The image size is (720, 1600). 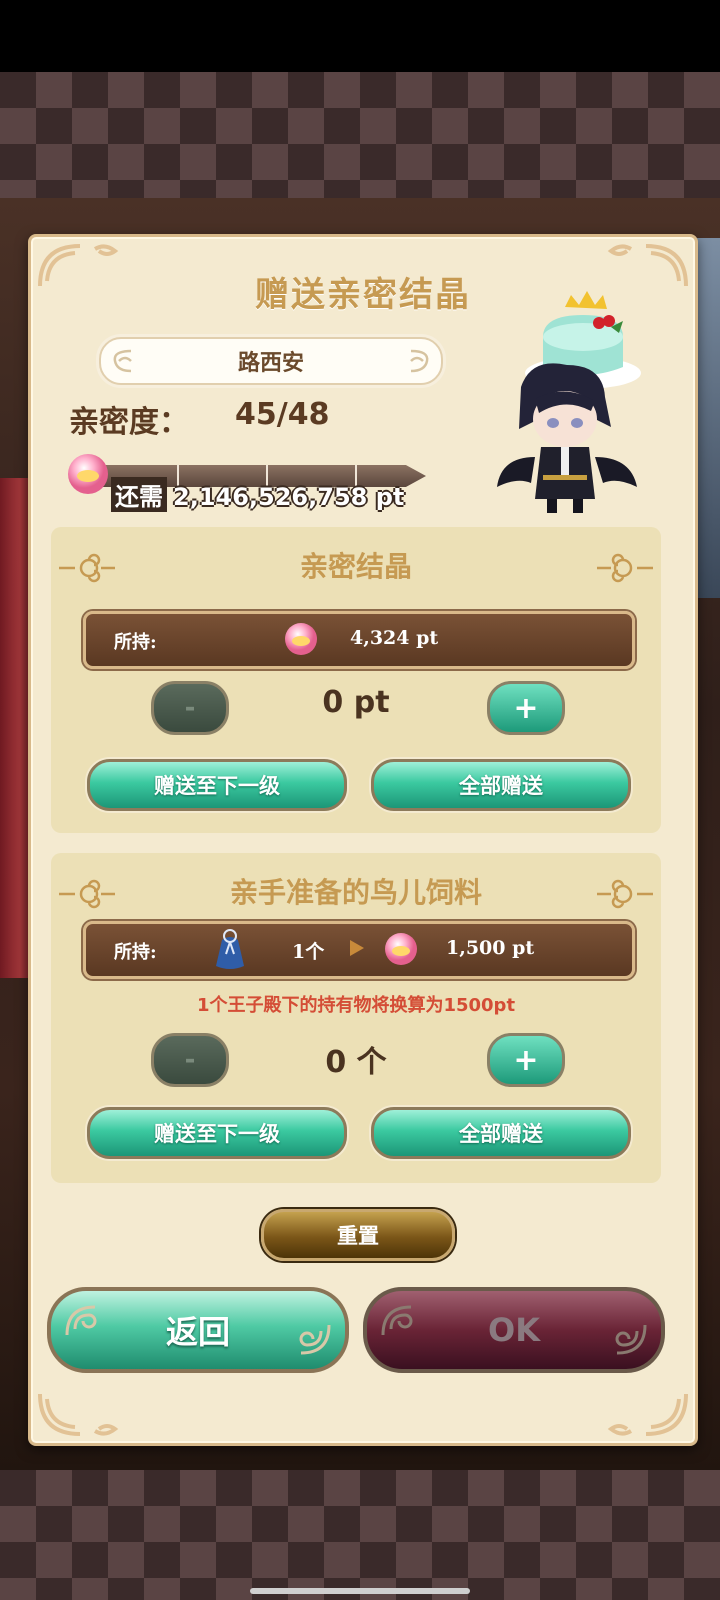 I want to click on character-chibi-icon, so click(x=569, y=402).